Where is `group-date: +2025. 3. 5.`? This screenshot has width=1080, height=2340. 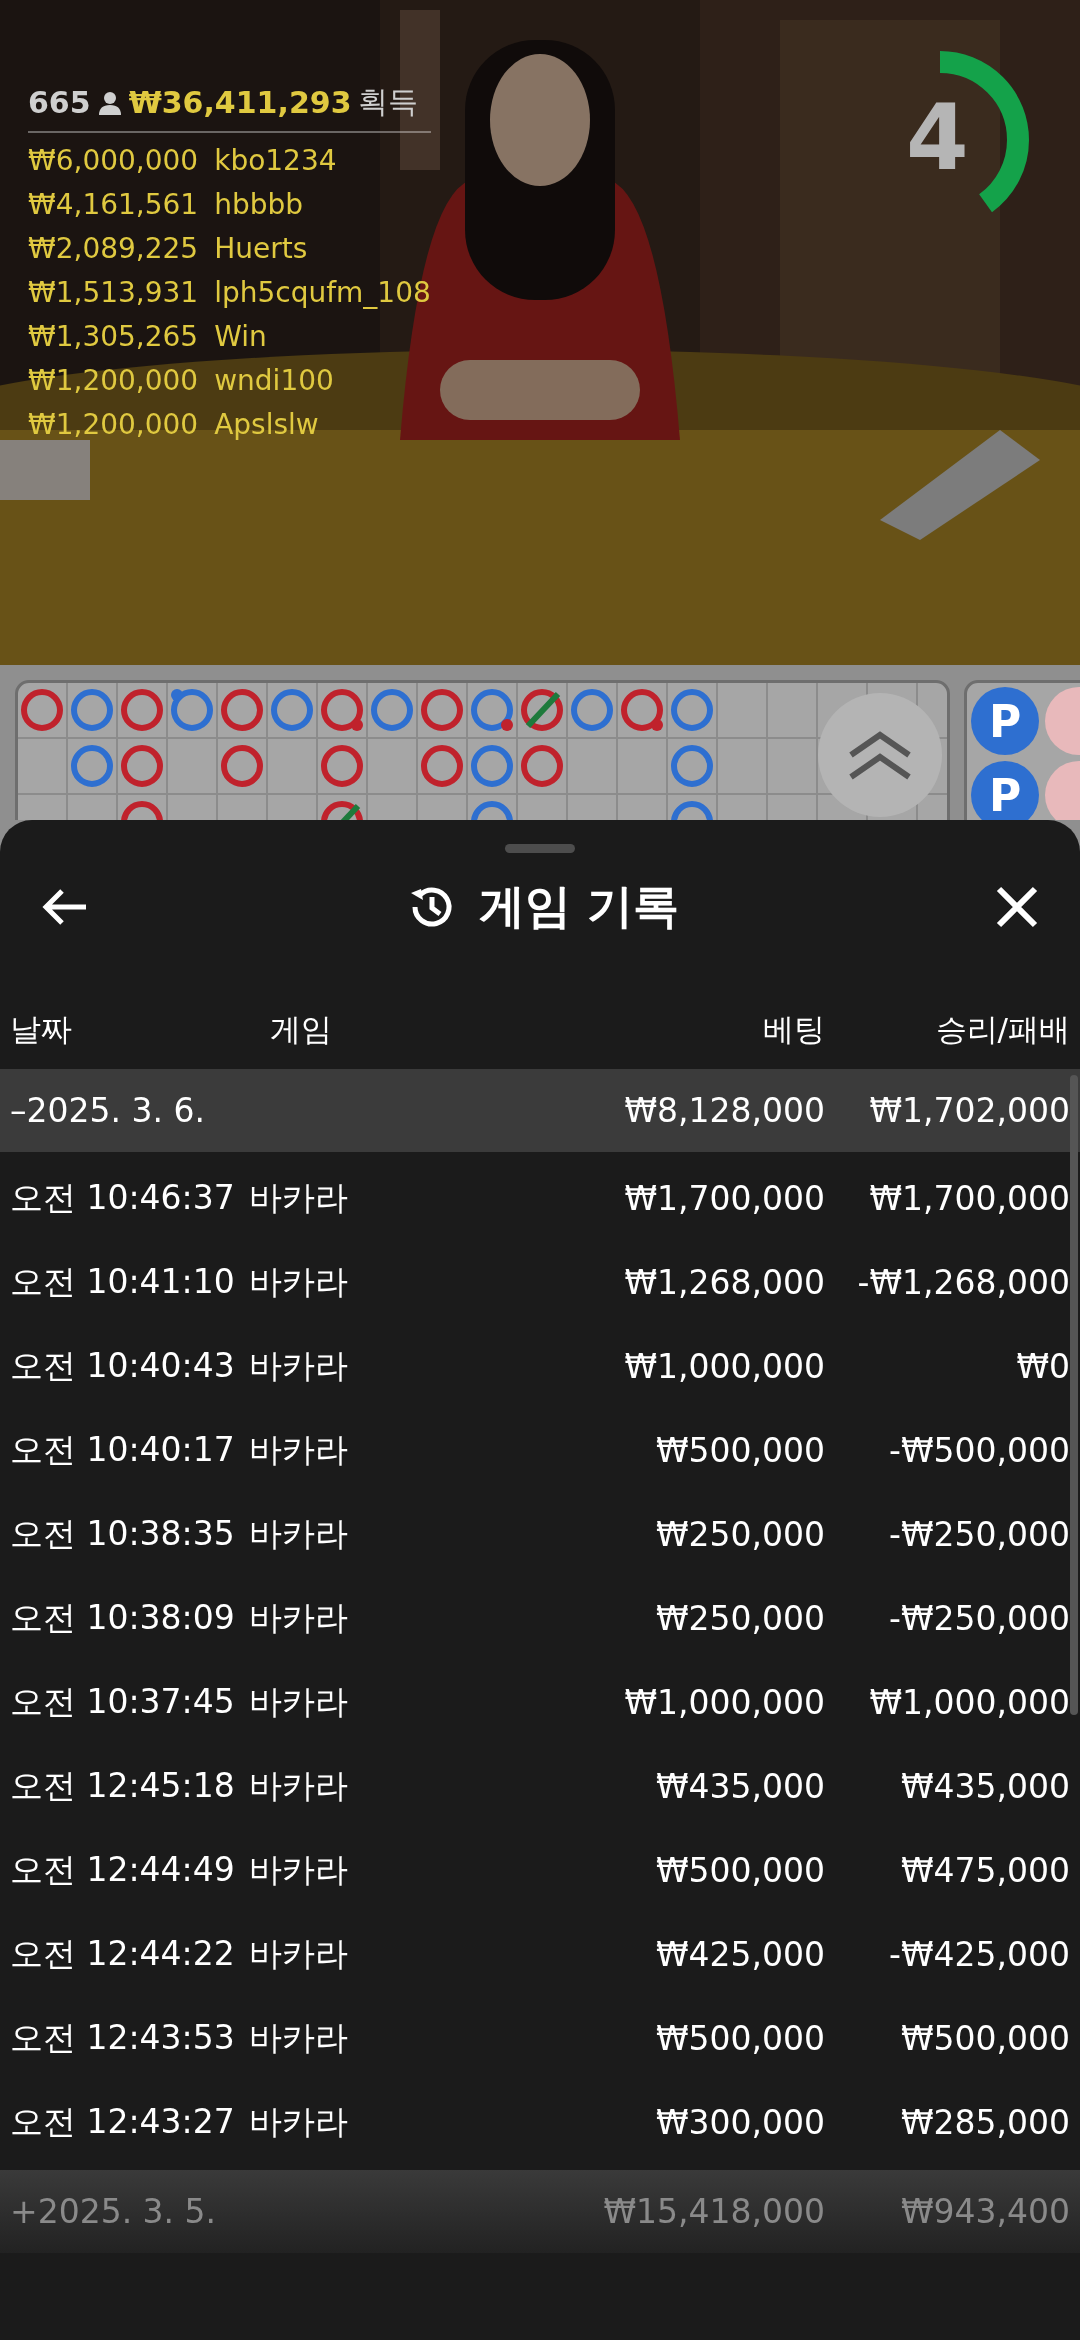
group-date: +2025. 3. 5. is located at coordinates (114, 2211).